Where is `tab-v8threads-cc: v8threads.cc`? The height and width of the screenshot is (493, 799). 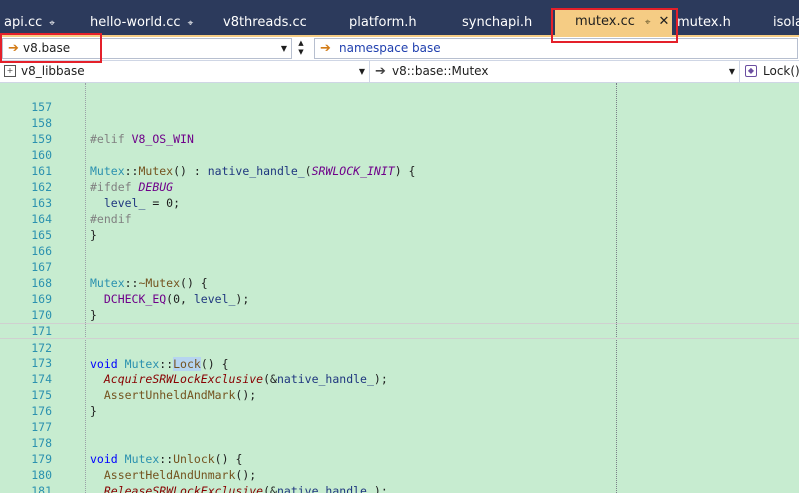 tab-v8threads-cc: v8threads.cc is located at coordinates (265, 23).